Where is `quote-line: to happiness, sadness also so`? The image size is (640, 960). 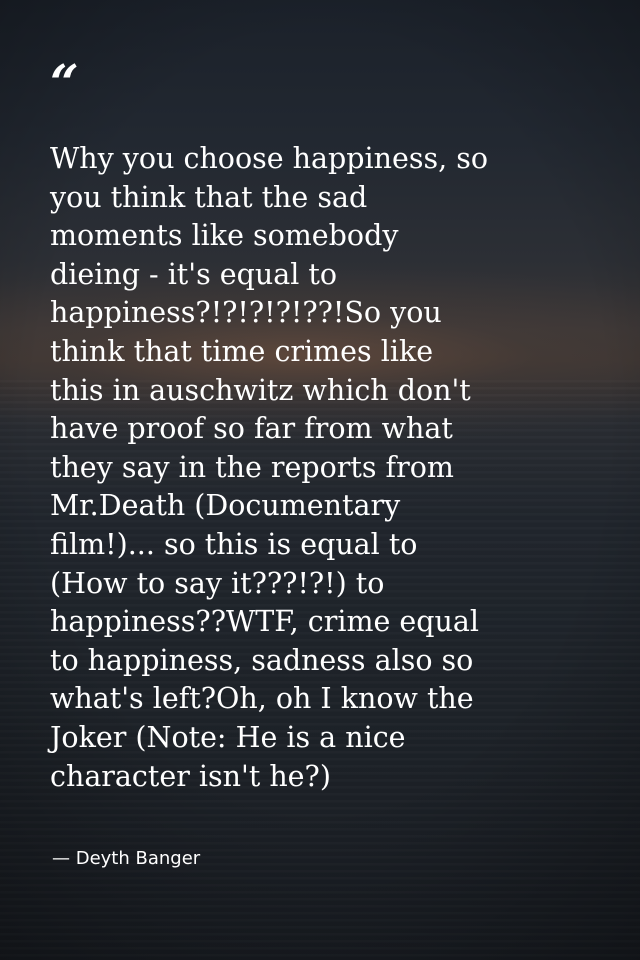 quote-line: to happiness, sadness also so is located at coordinates (262, 660).